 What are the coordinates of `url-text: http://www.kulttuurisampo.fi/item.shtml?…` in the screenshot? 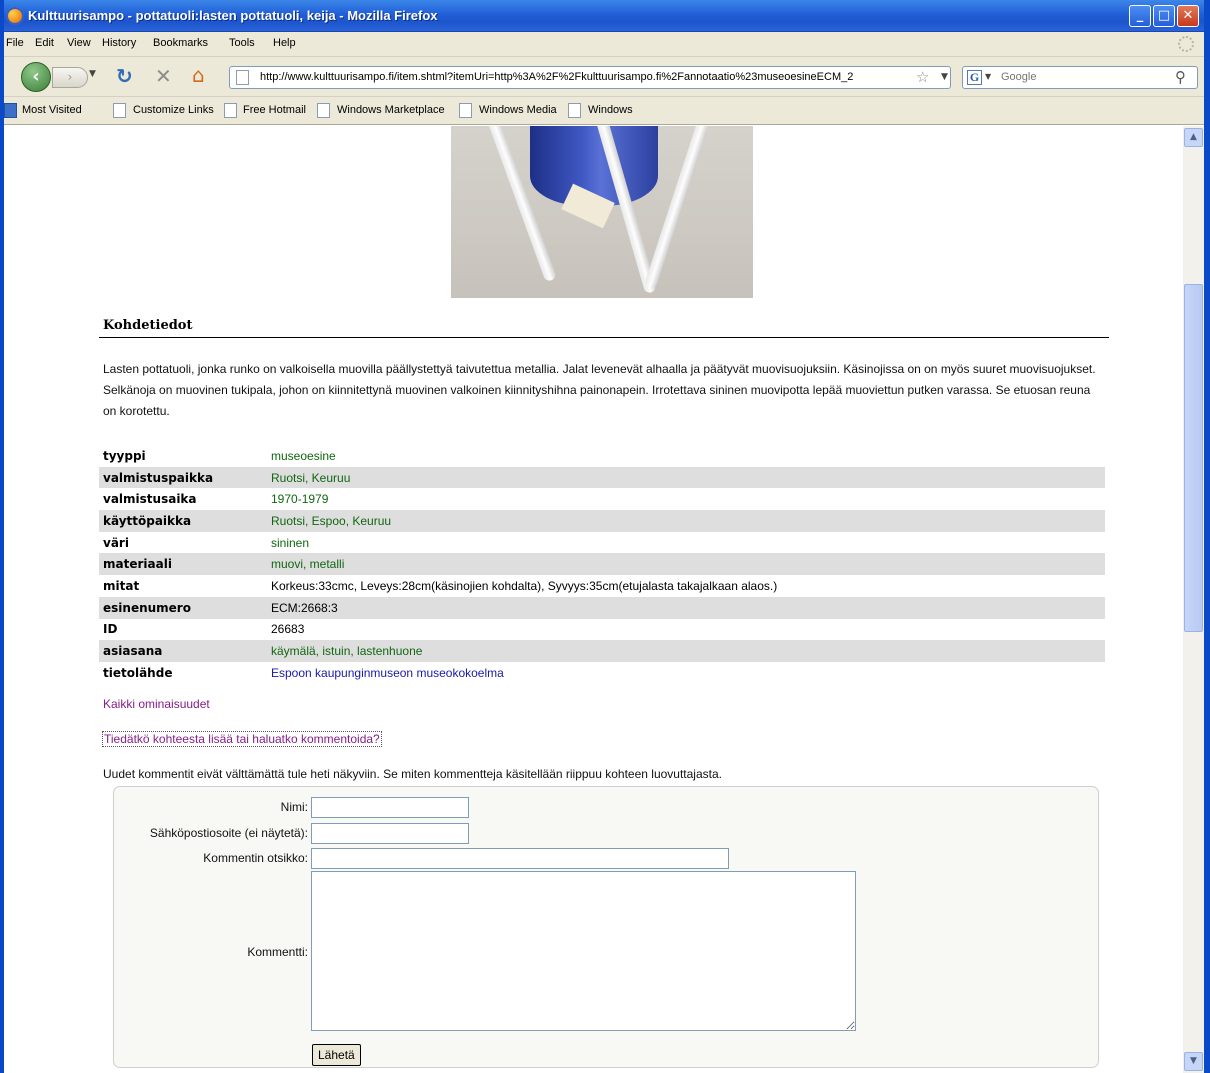 It's located at (584, 77).